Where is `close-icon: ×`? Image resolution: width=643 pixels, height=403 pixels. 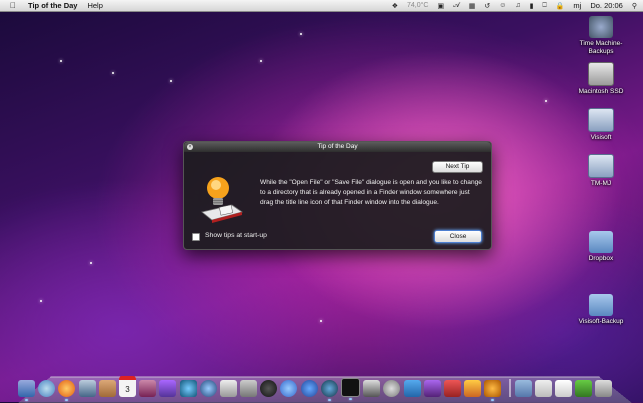
close-icon: × is located at coordinates (190, 147).